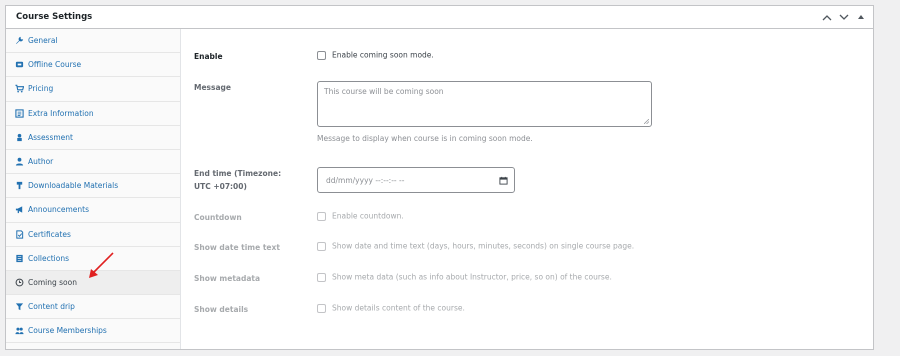 The height and width of the screenshot is (356, 900). What do you see at coordinates (19, 65) in the screenshot?
I see `offline-icon` at bounding box center [19, 65].